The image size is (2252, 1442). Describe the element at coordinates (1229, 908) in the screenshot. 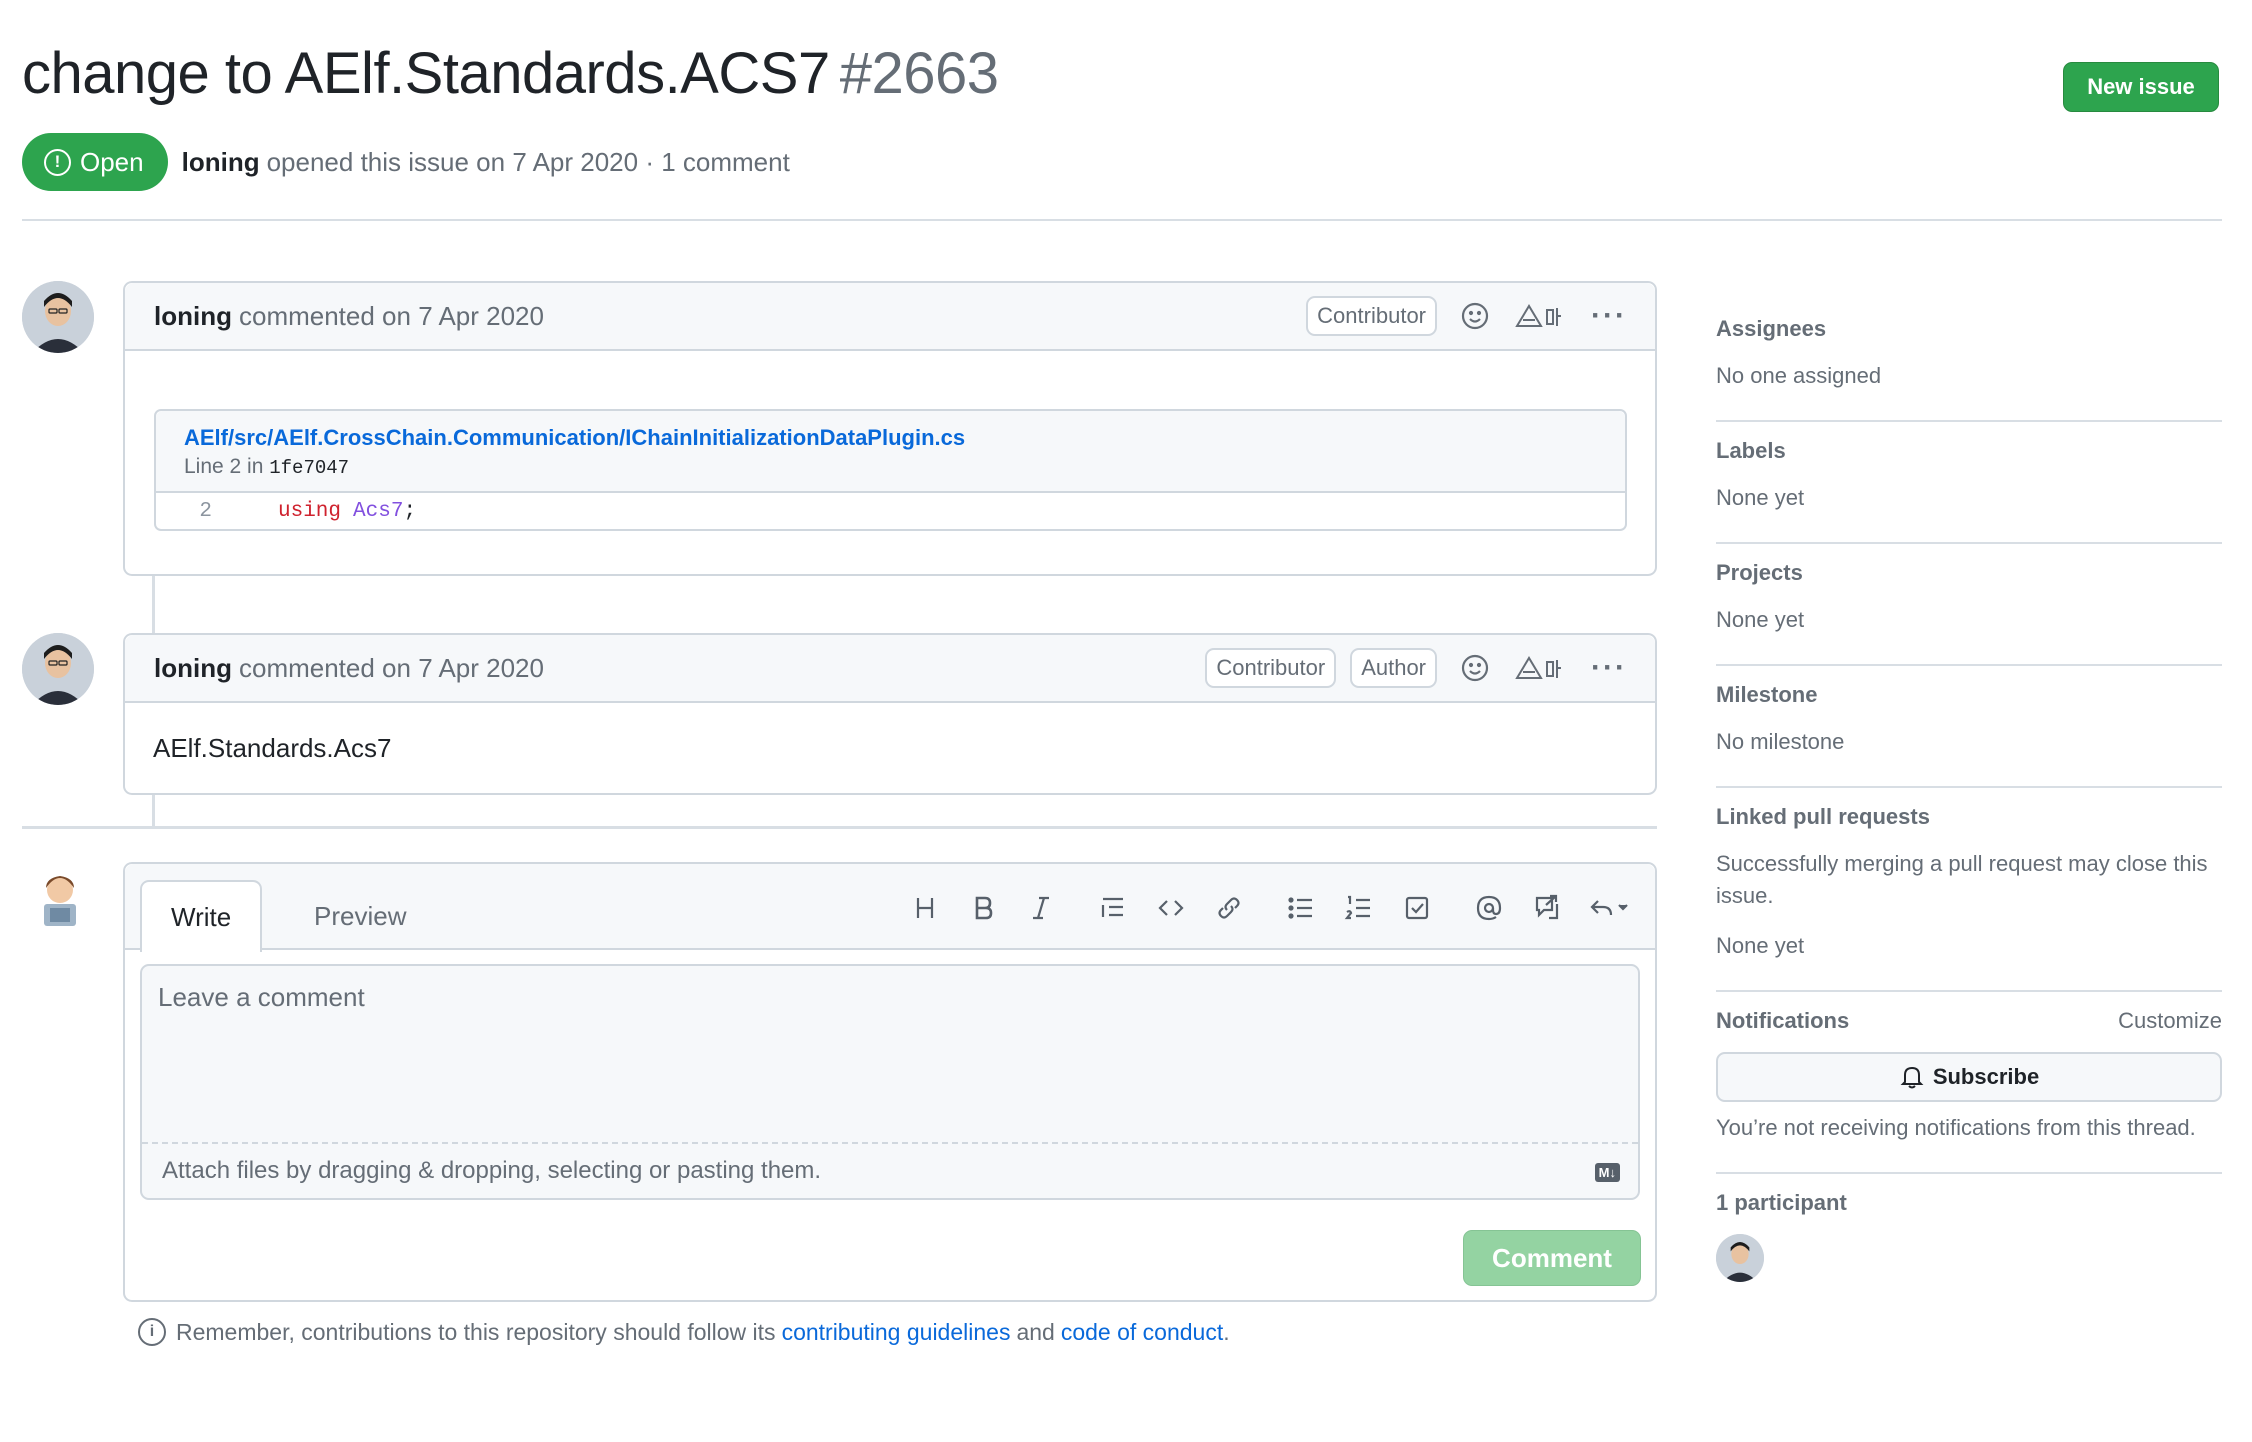

I see `link-icon` at that location.